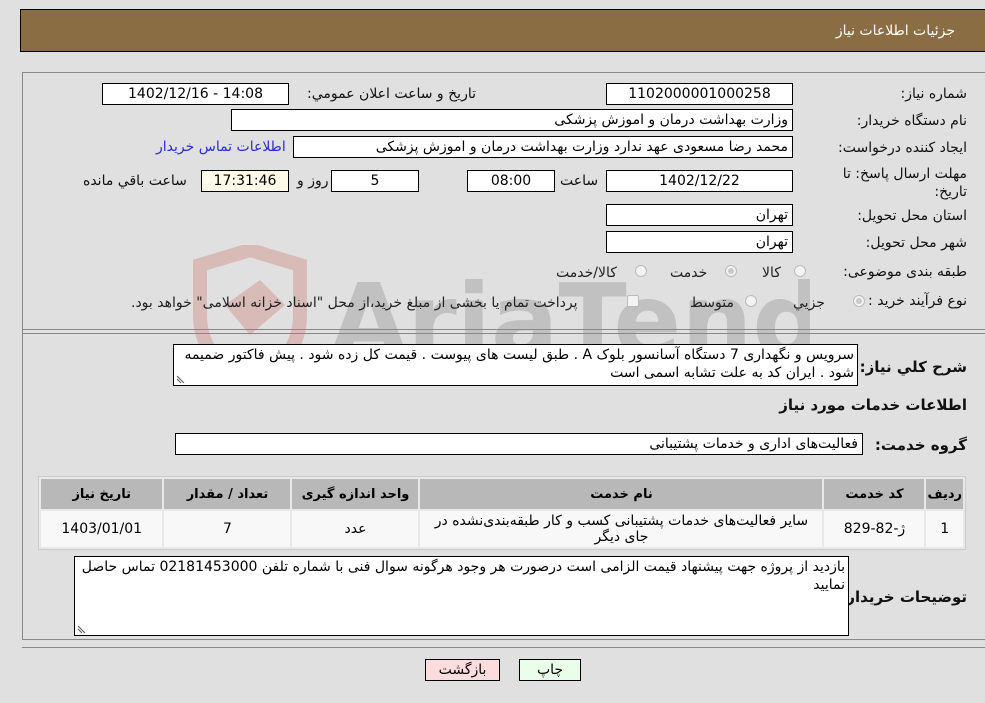 The image size is (985, 703). What do you see at coordinates (904, 183) in the screenshot?
I see `deadline-label: مهلت ارسال پاسخ: تا تاریخ:` at bounding box center [904, 183].